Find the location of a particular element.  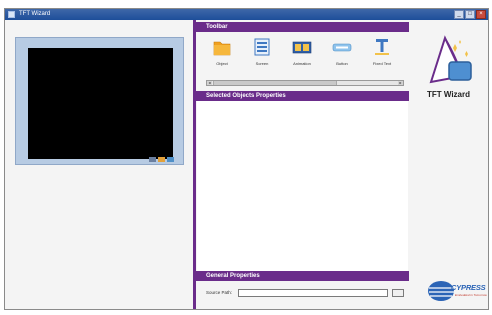

tool-fixed-text: Fixed Text is located at coordinates (382, 55).